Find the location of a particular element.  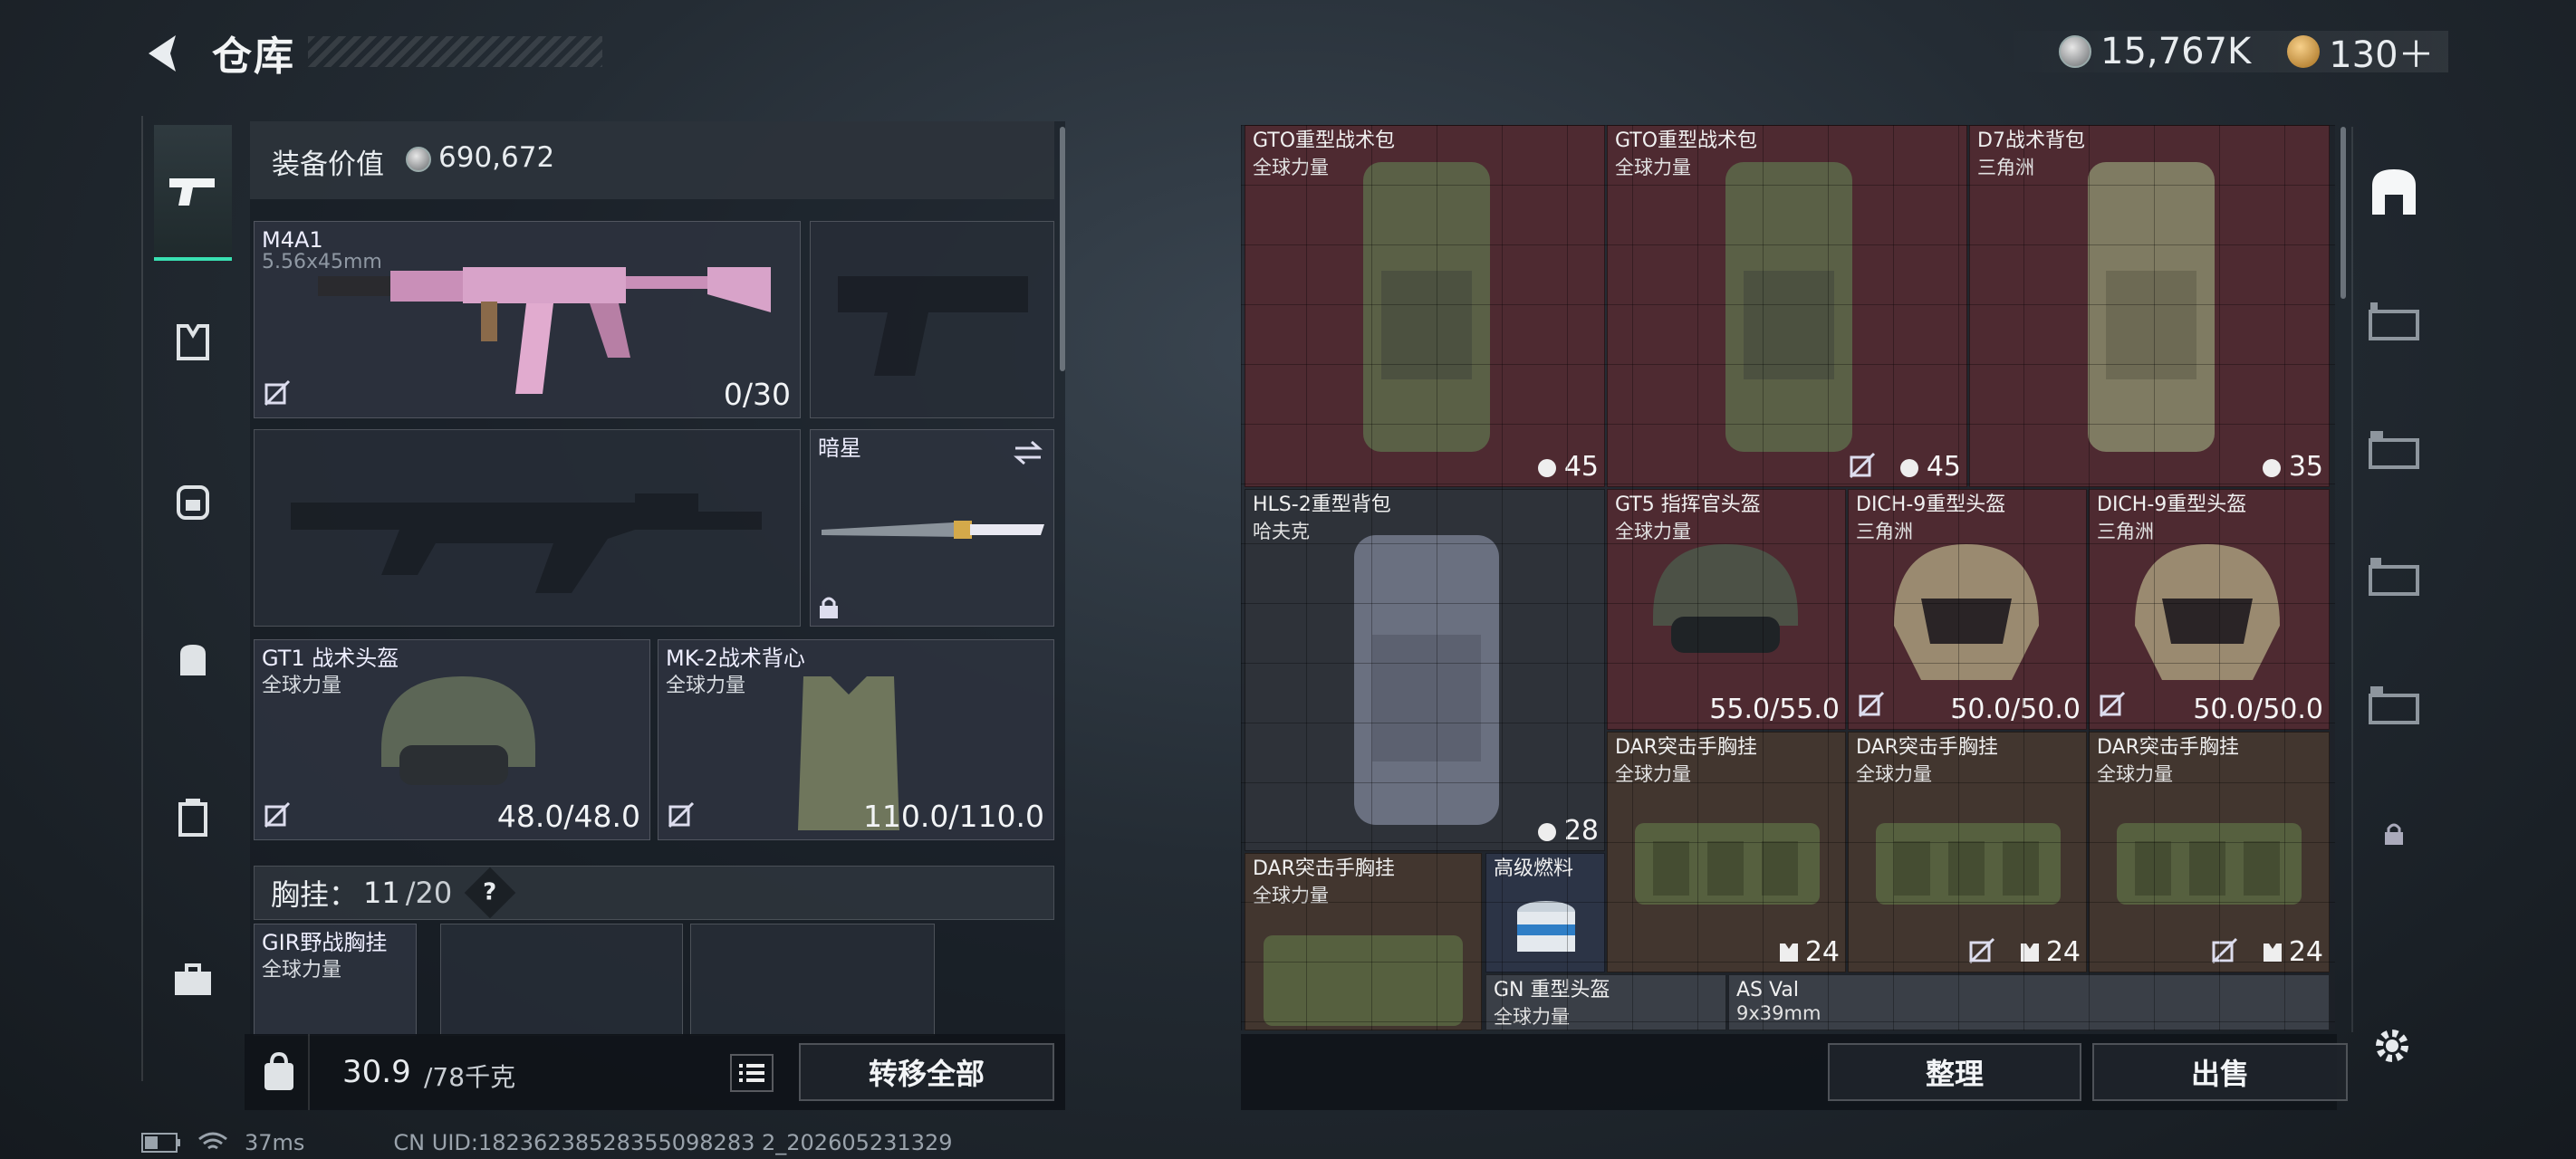

loadout-scrollbar is located at coordinates (1062, 249).